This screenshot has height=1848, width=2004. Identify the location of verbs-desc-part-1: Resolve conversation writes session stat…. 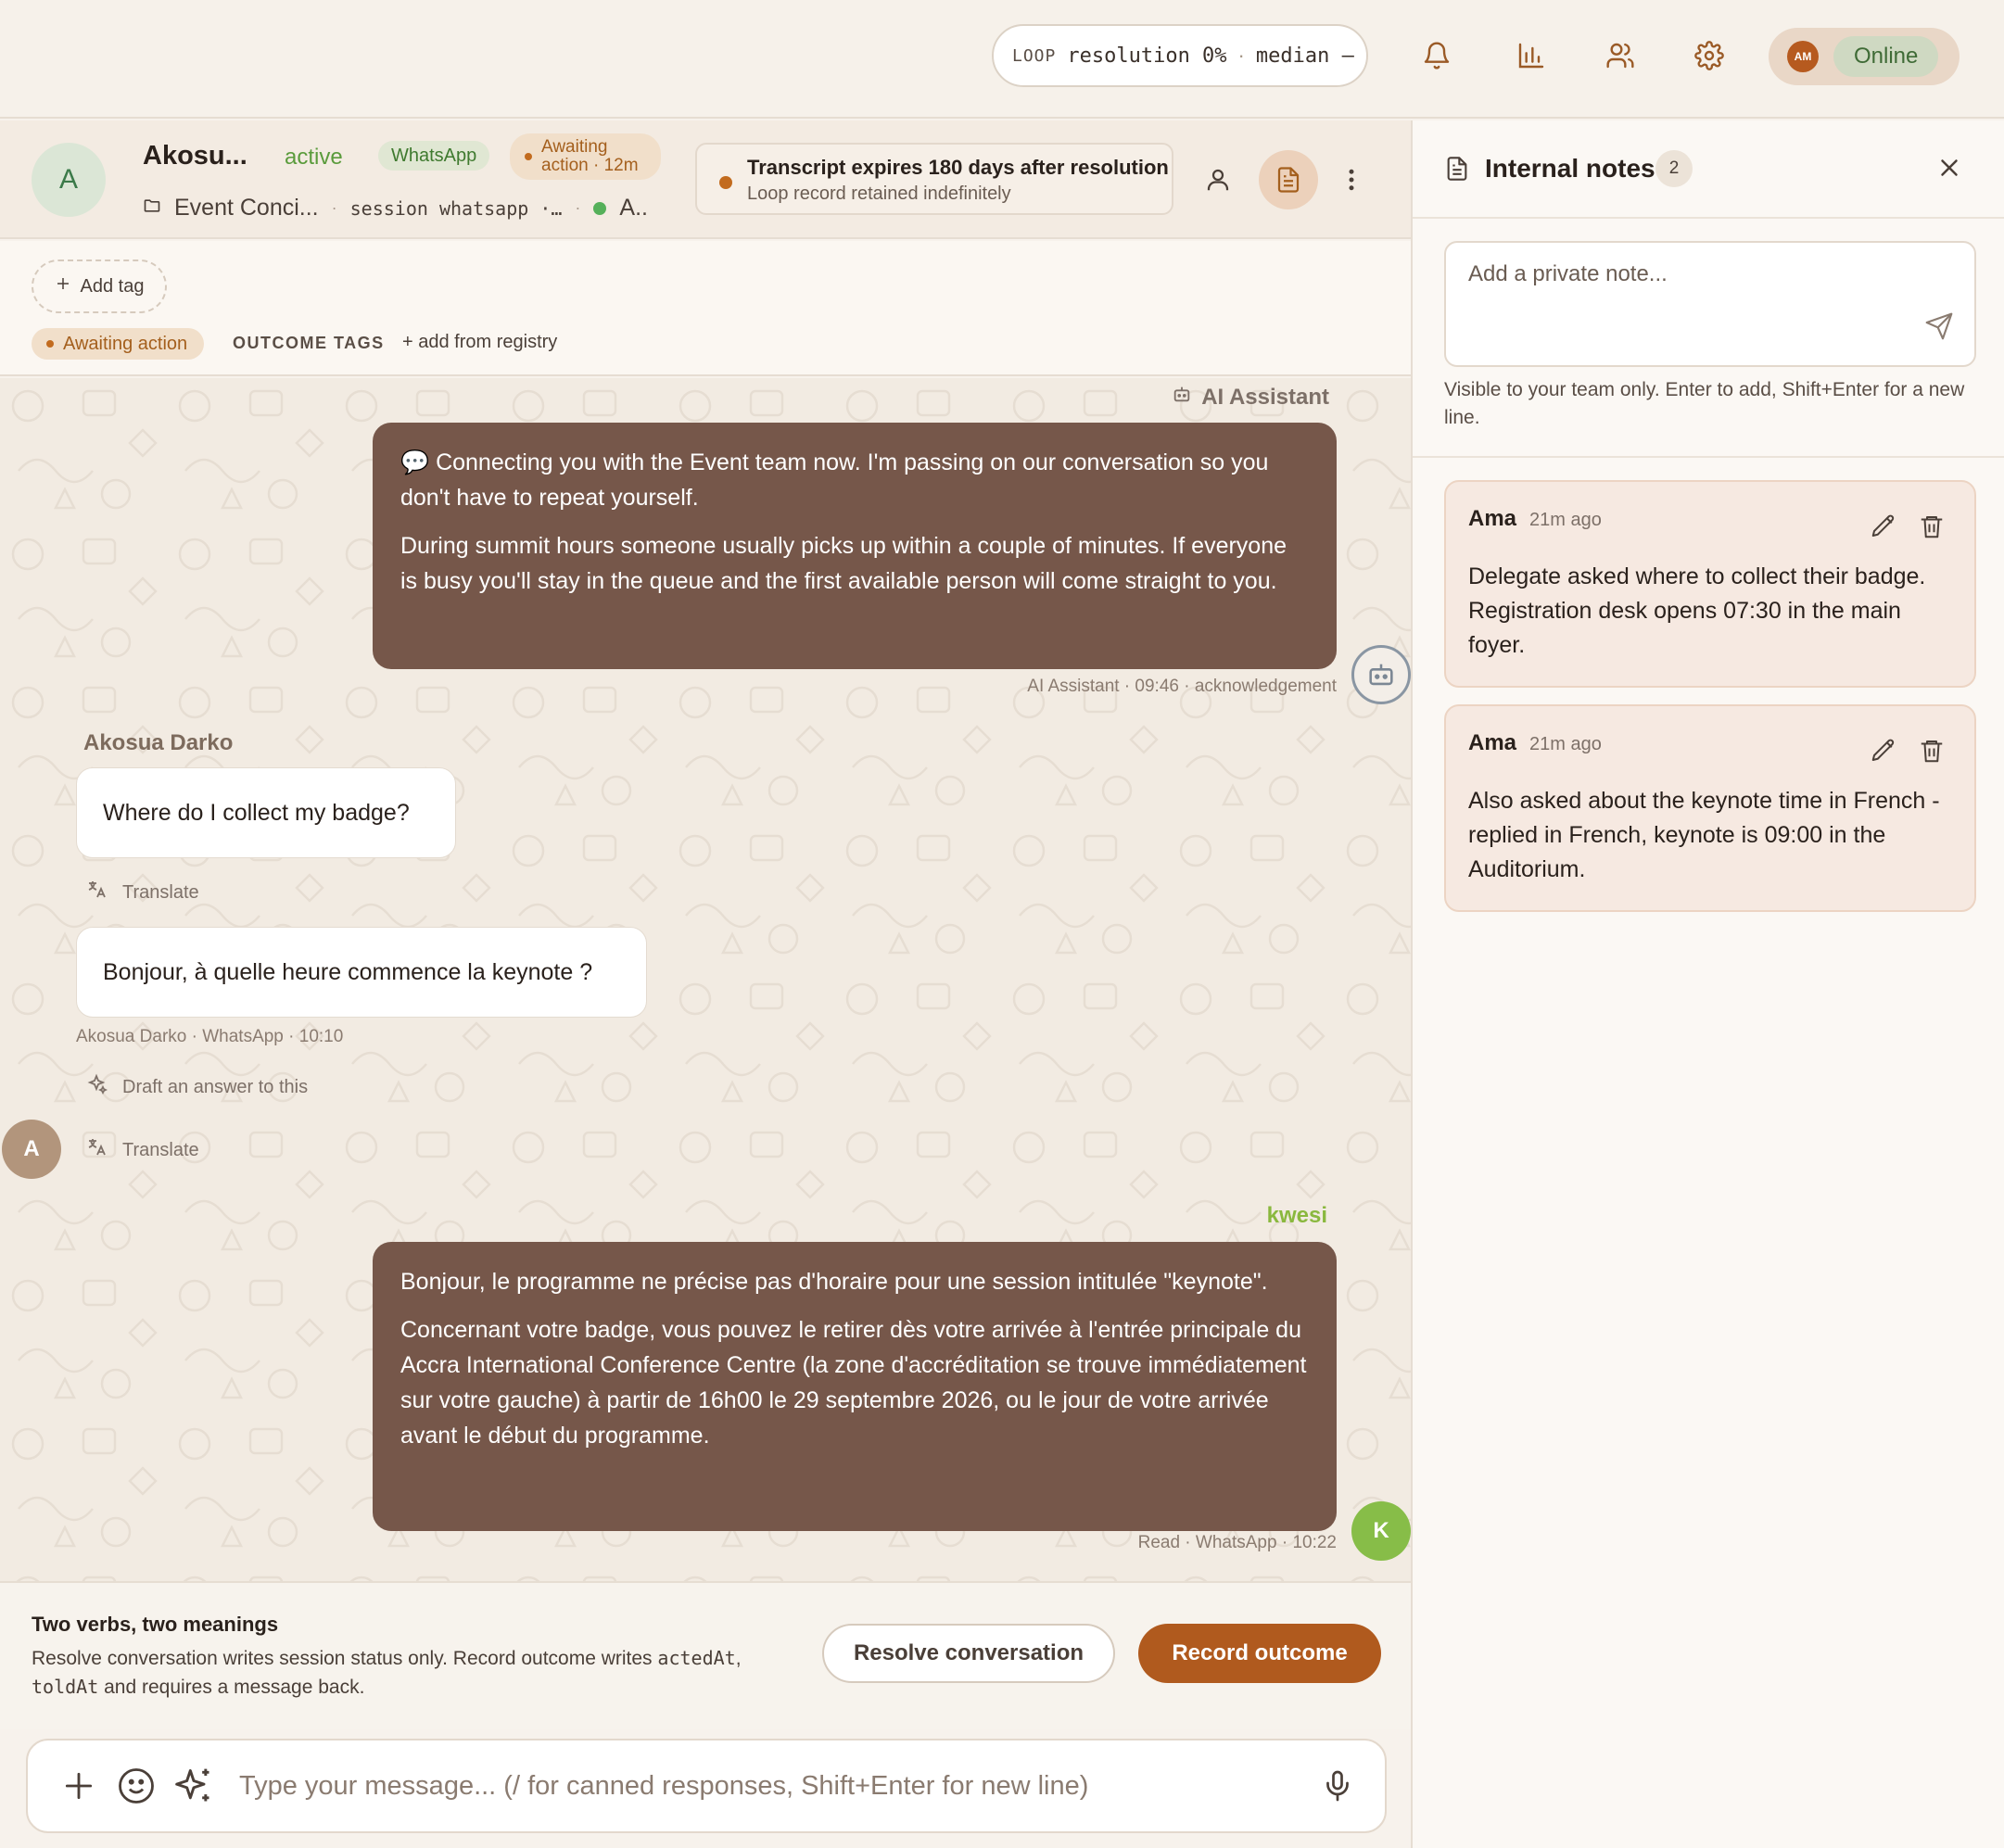
(342, 1658).